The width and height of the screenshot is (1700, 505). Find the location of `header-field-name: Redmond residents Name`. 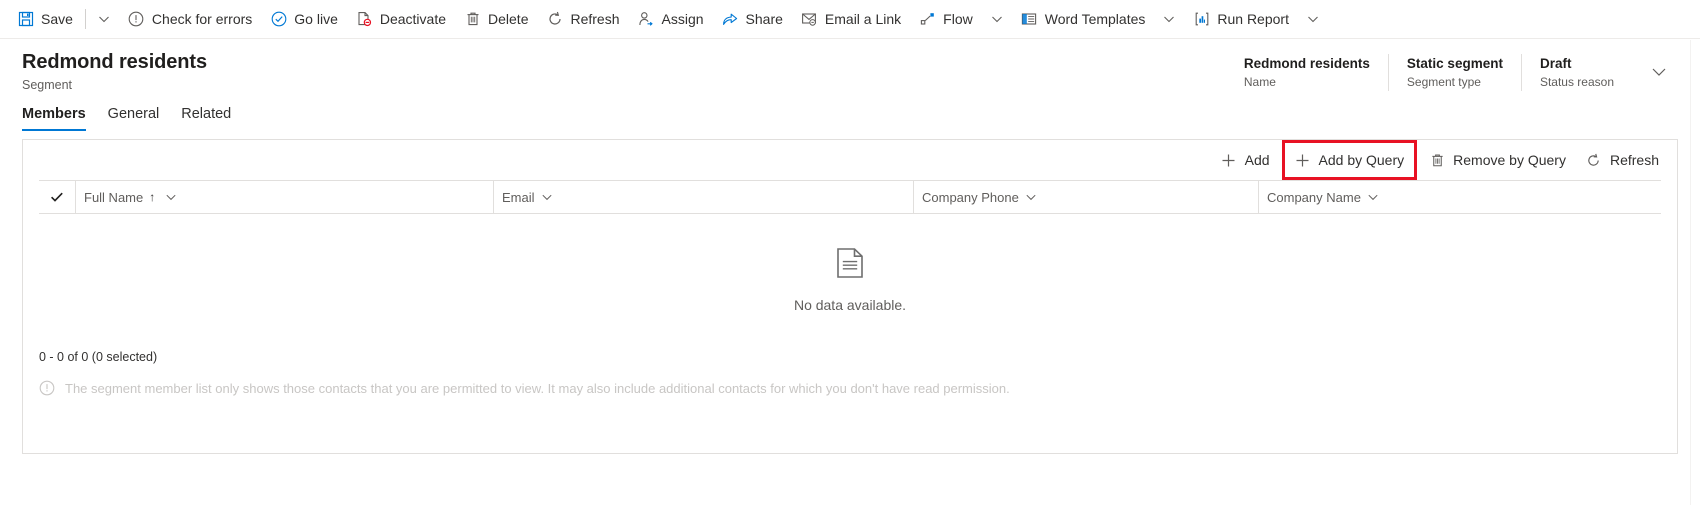

header-field-name: Redmond residents Name is located at coordinates (1307, 72).